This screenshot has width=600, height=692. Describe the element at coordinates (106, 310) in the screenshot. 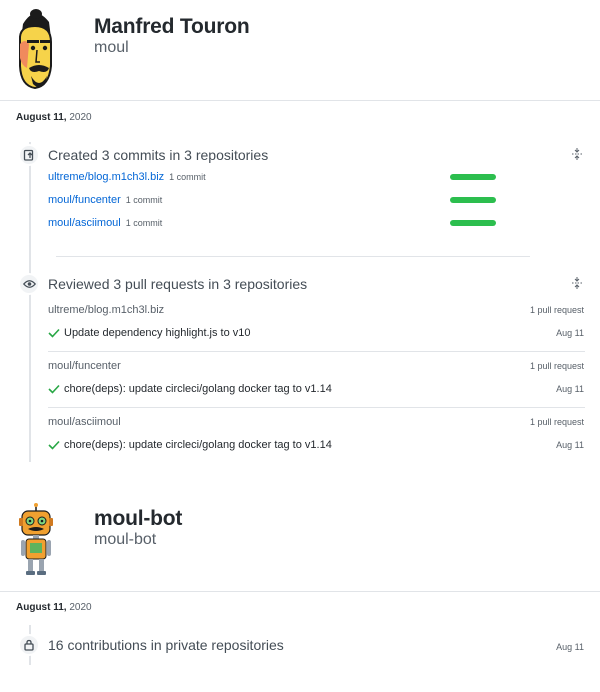

I see `pr-repo-name: ultreme/blog.m1ch3l.biz` at that location.